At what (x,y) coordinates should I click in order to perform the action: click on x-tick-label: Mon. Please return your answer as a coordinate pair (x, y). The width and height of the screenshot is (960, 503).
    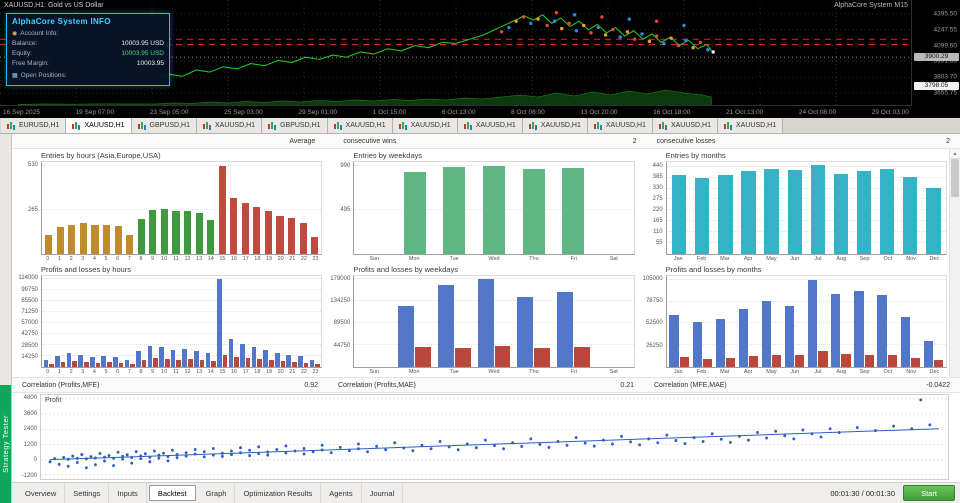
    Looking at the image, I should click on (414, 258).